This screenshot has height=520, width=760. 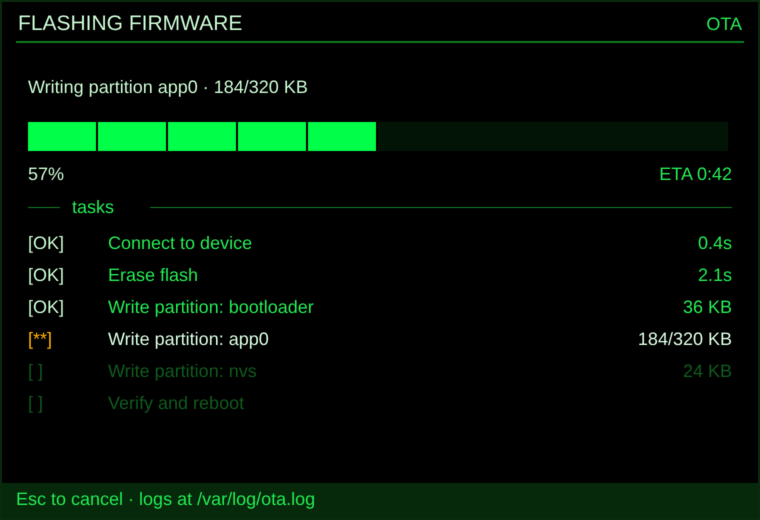 I want to click on task-name: Verify and reboot, so click(x=177, y=403).